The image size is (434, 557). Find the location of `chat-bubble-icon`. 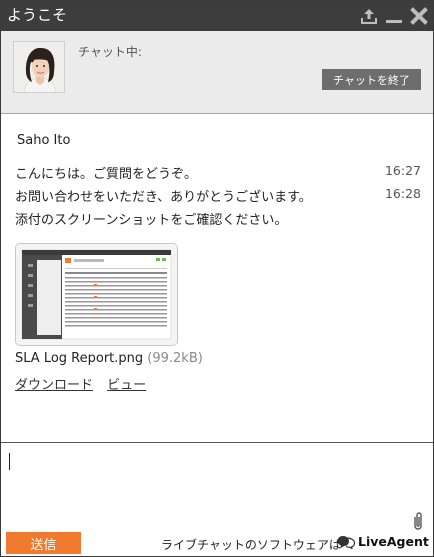

chat-bubble-icon is located at coordinates (346, 542).